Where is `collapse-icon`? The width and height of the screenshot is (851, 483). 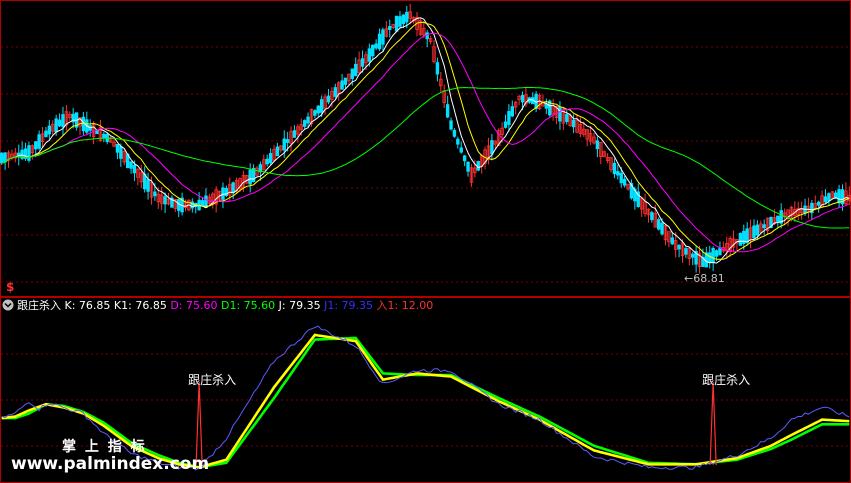
collapse-icon is located at coordinates (8, 305).